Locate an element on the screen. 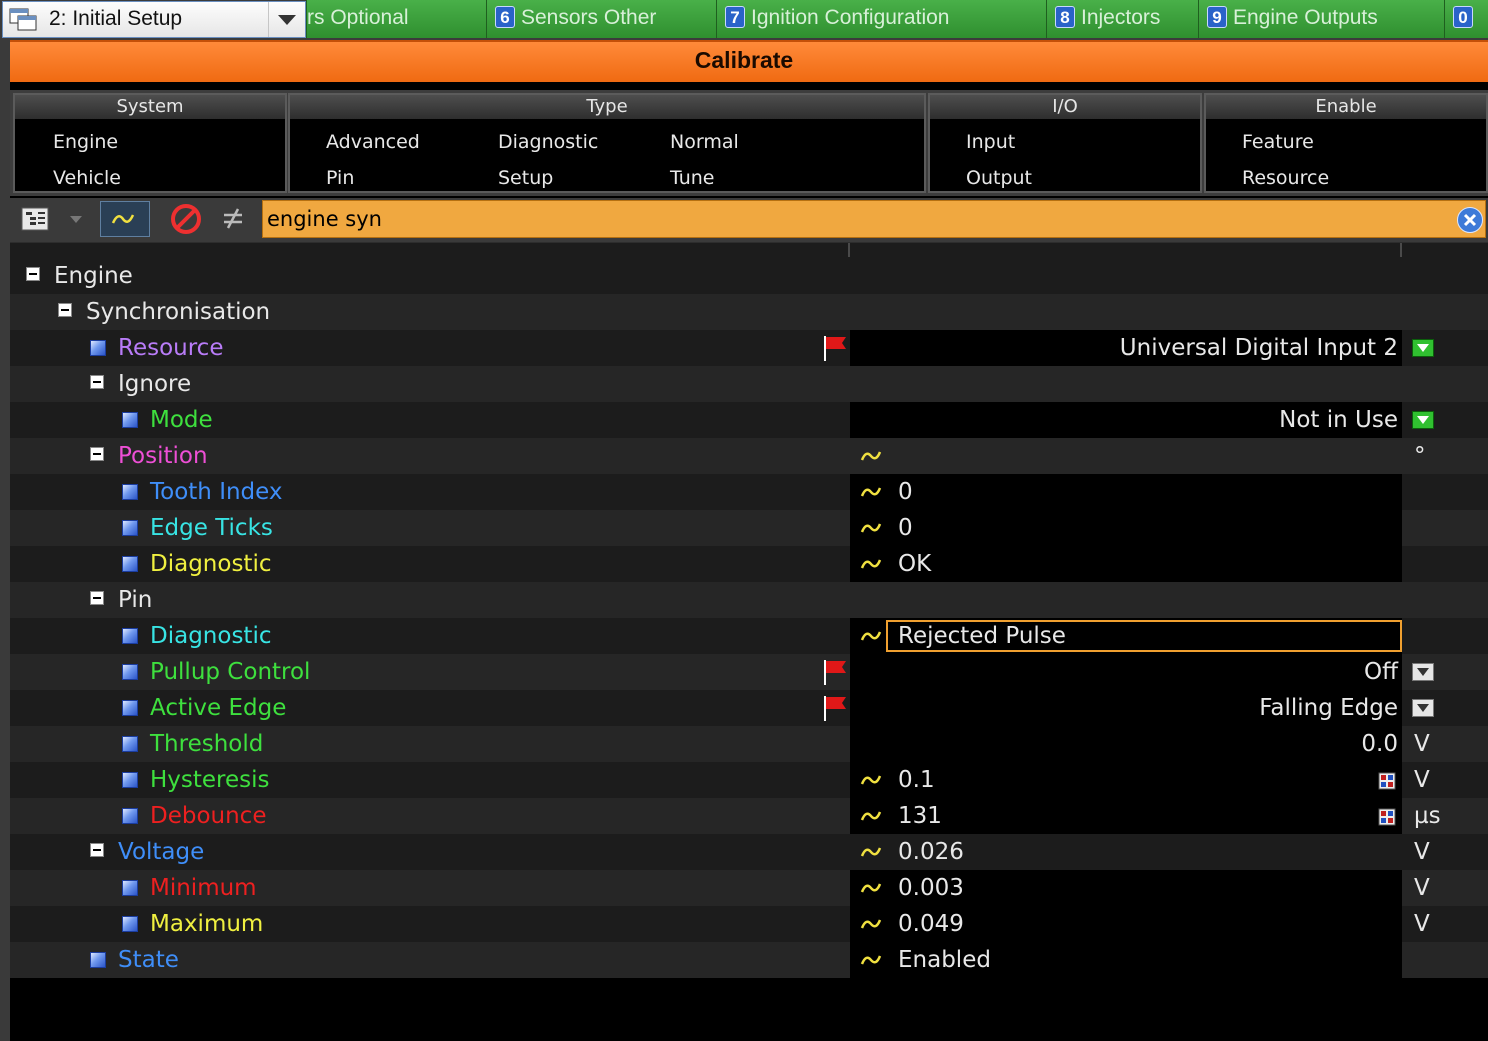 Image resolution: width=1488 pixels, height=1041 pixels. value-text: 0.026 is located at coordinates (931, 852).